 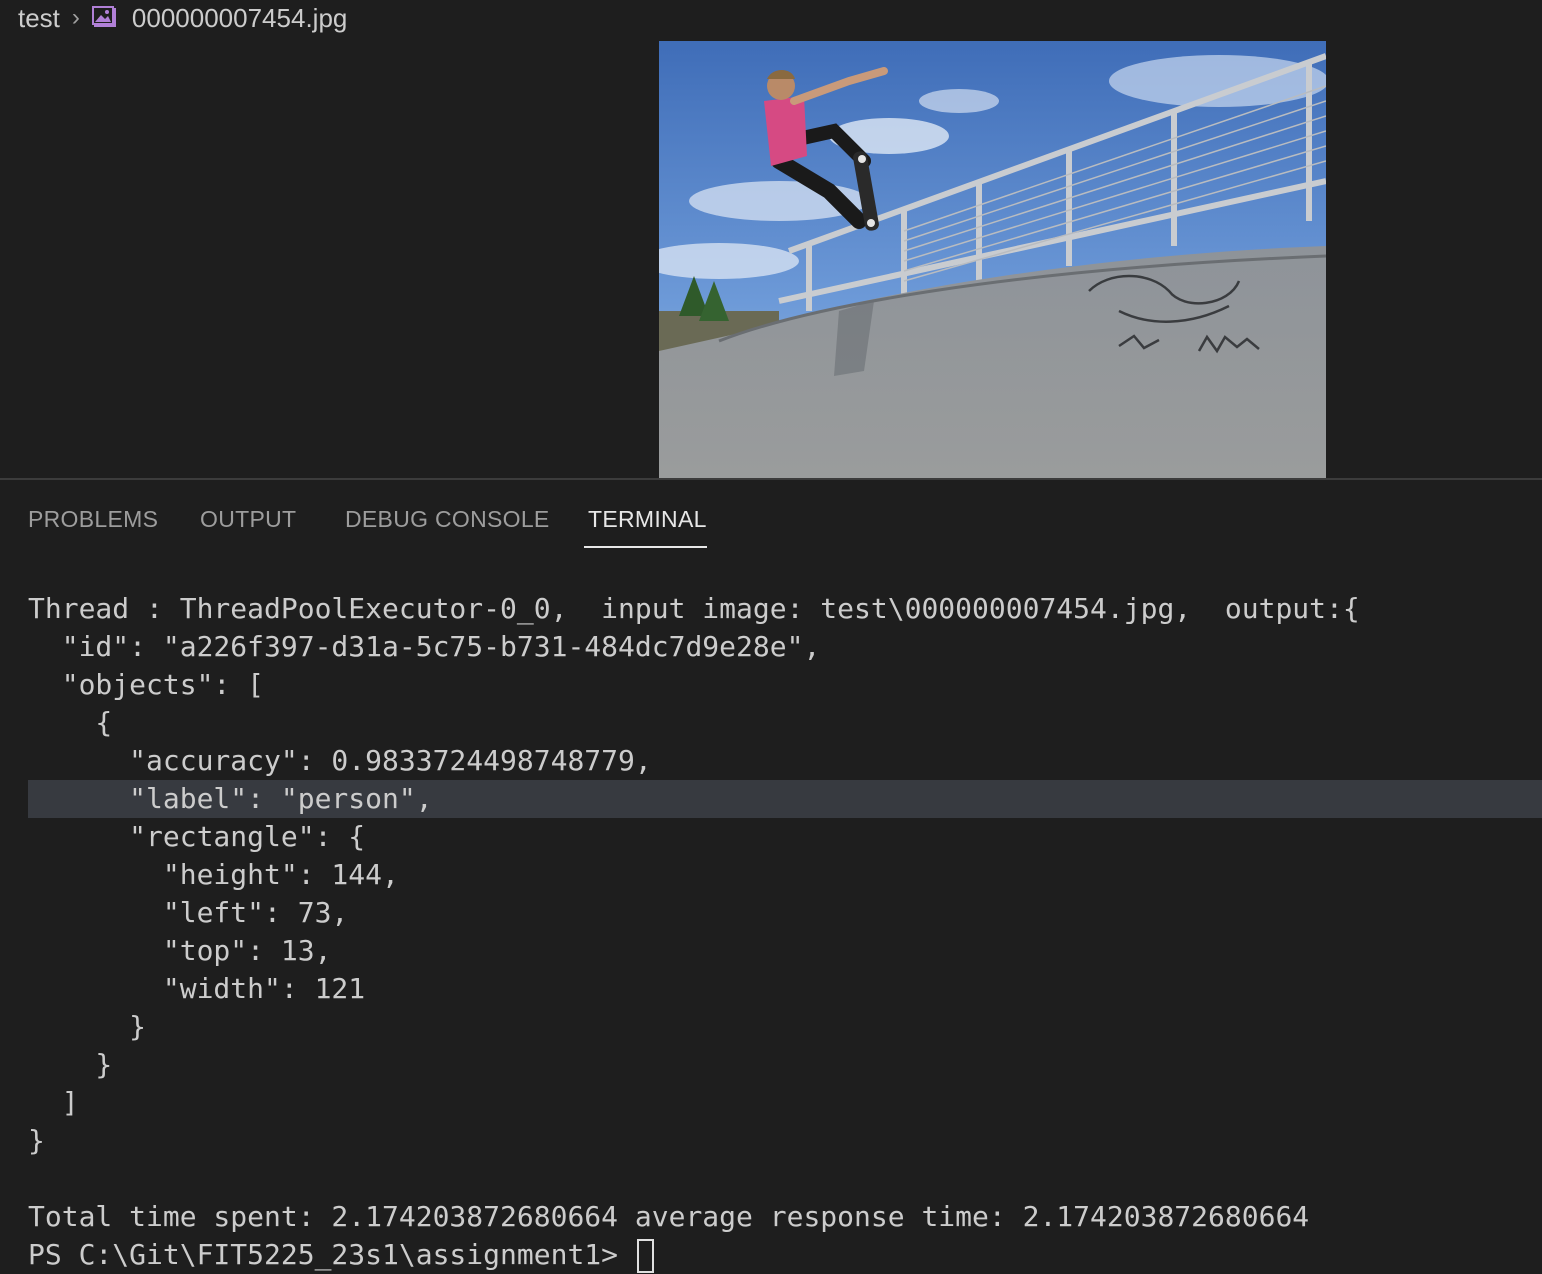 What do you see at coordinates (340, 760) in the screenshot?
I see `terminal-line: "accuracy": 0.9833724498748779,` at bounding box center [340, 760].